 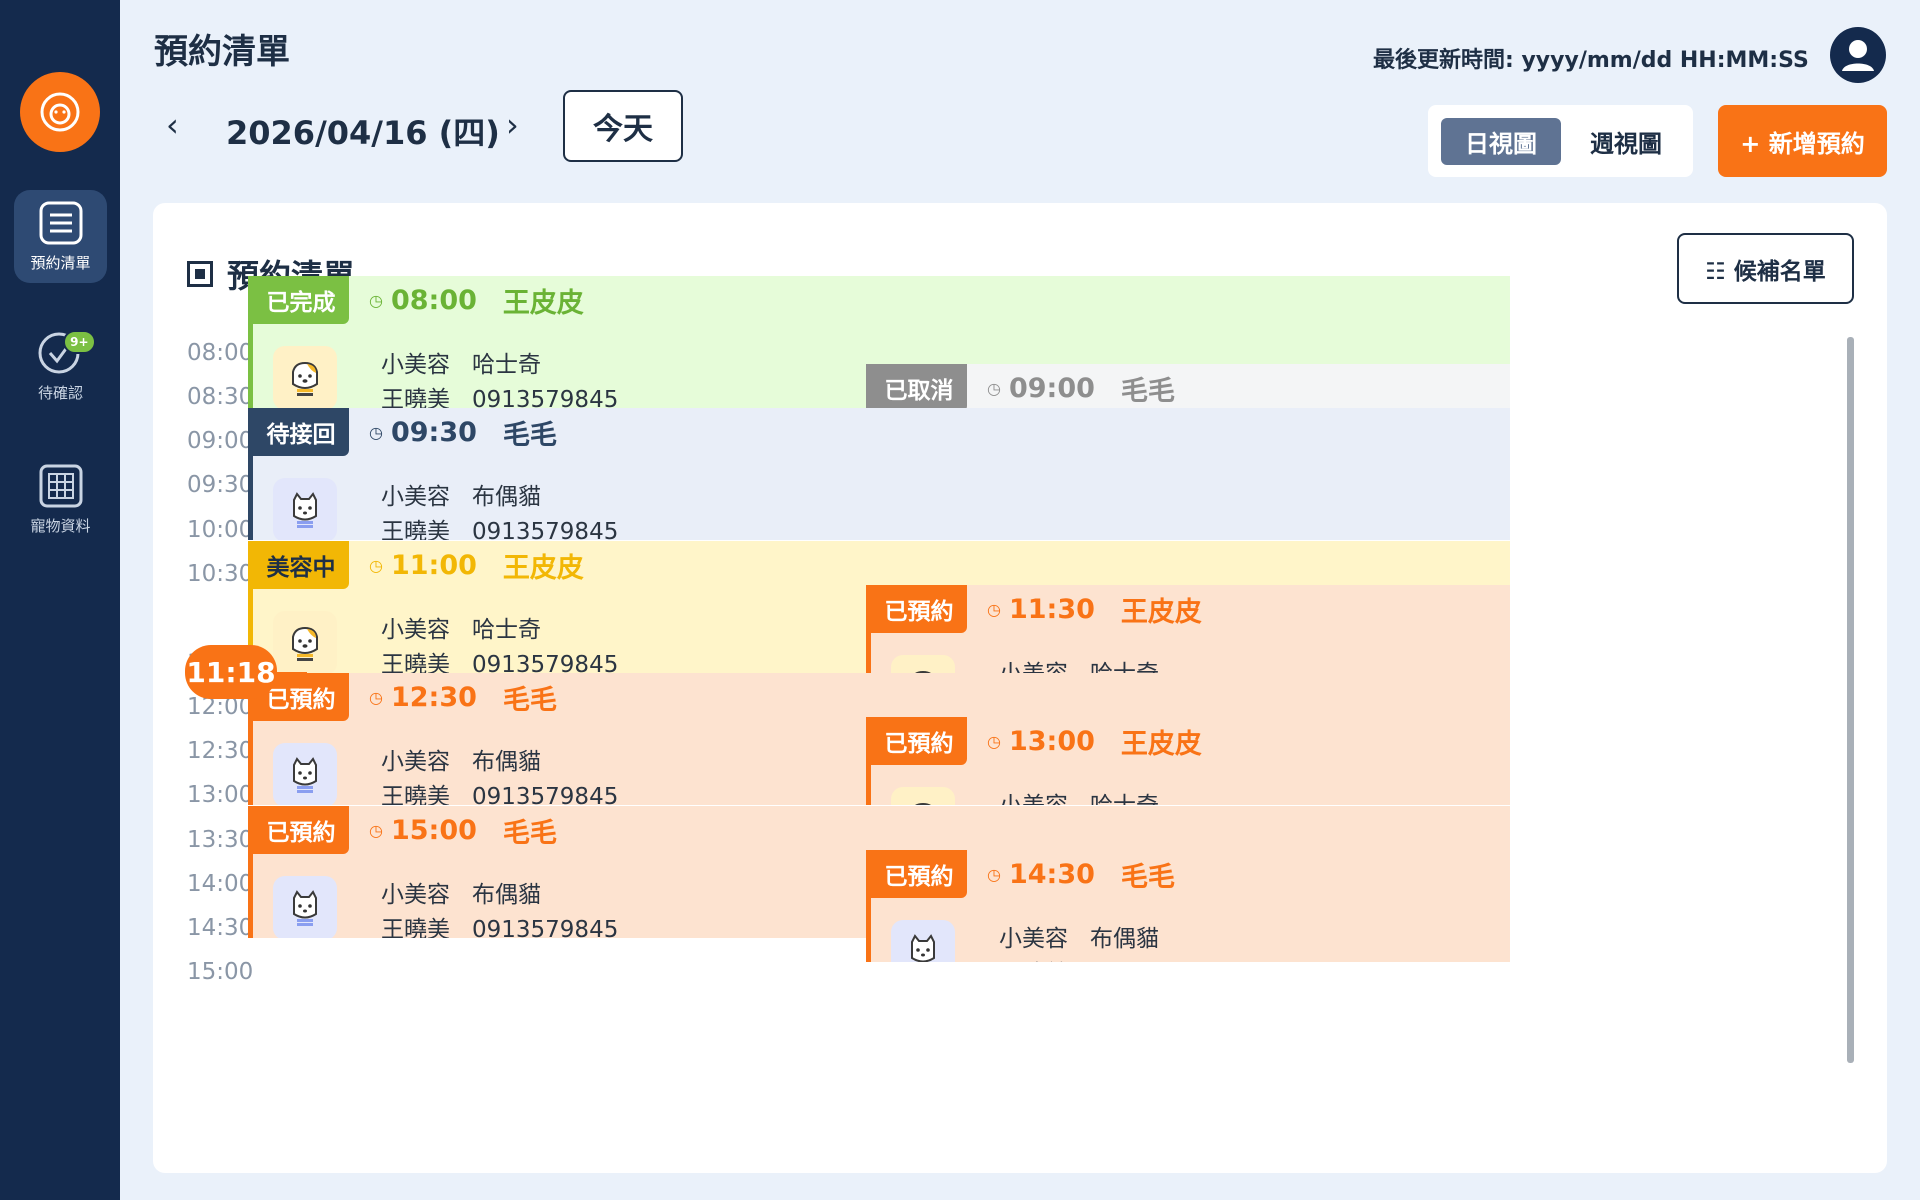 What do you see at coordinates (60, 393) in the screenshot?
I see `sidebar-item-label: 待確認` at bounding box center [60, 393].